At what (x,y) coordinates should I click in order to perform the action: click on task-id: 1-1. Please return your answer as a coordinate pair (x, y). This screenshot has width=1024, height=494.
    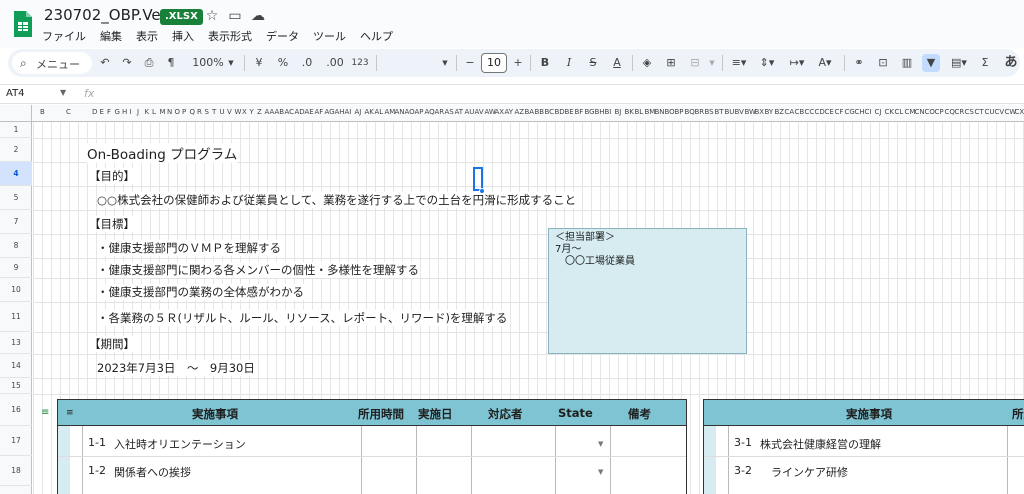
    Looking at the image, I should click on (97, 442).